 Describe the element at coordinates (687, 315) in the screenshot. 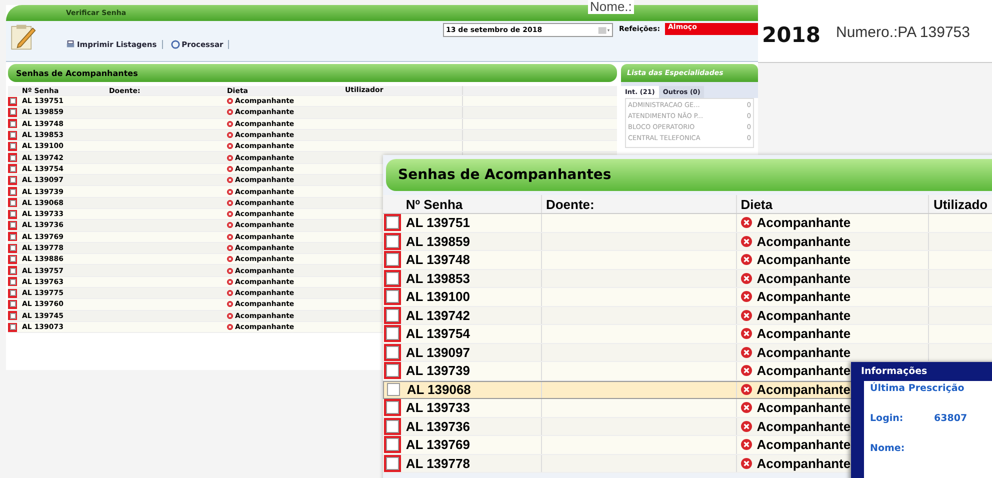

I see `table-row: AL 139742 Acompanhante` at that location.